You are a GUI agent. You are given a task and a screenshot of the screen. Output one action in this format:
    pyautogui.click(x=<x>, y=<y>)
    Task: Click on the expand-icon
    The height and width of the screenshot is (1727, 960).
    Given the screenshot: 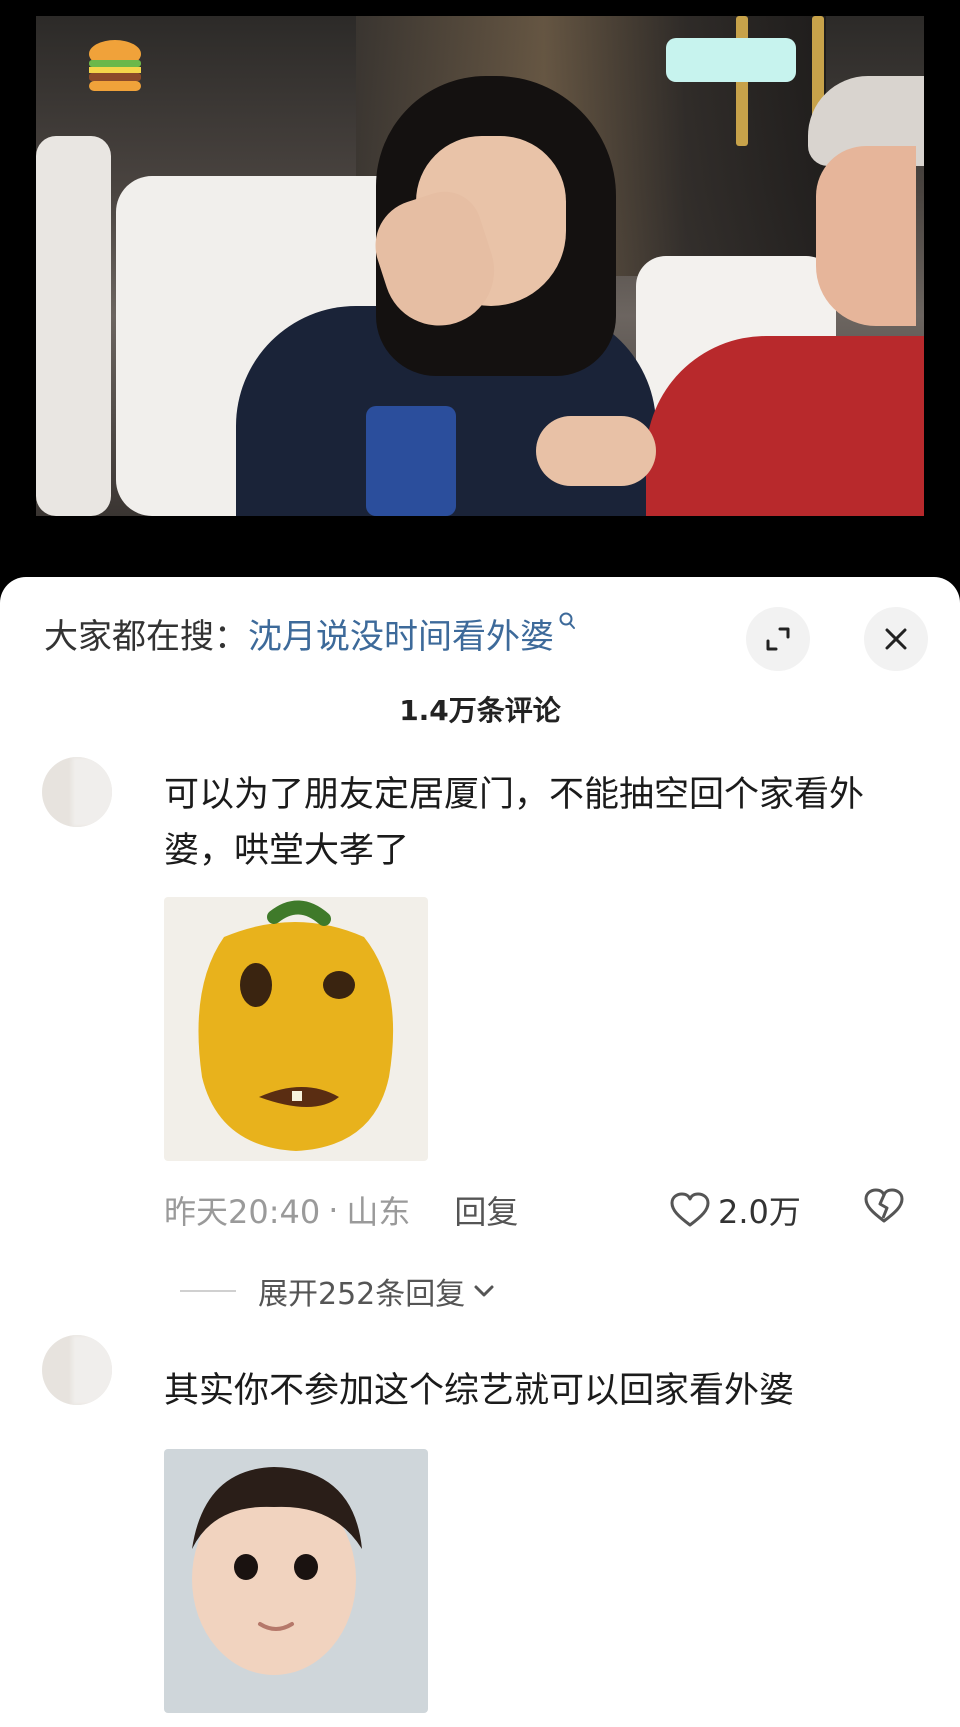 What is the action you would take?
    pyautogui.click(x=778, y=639)
    